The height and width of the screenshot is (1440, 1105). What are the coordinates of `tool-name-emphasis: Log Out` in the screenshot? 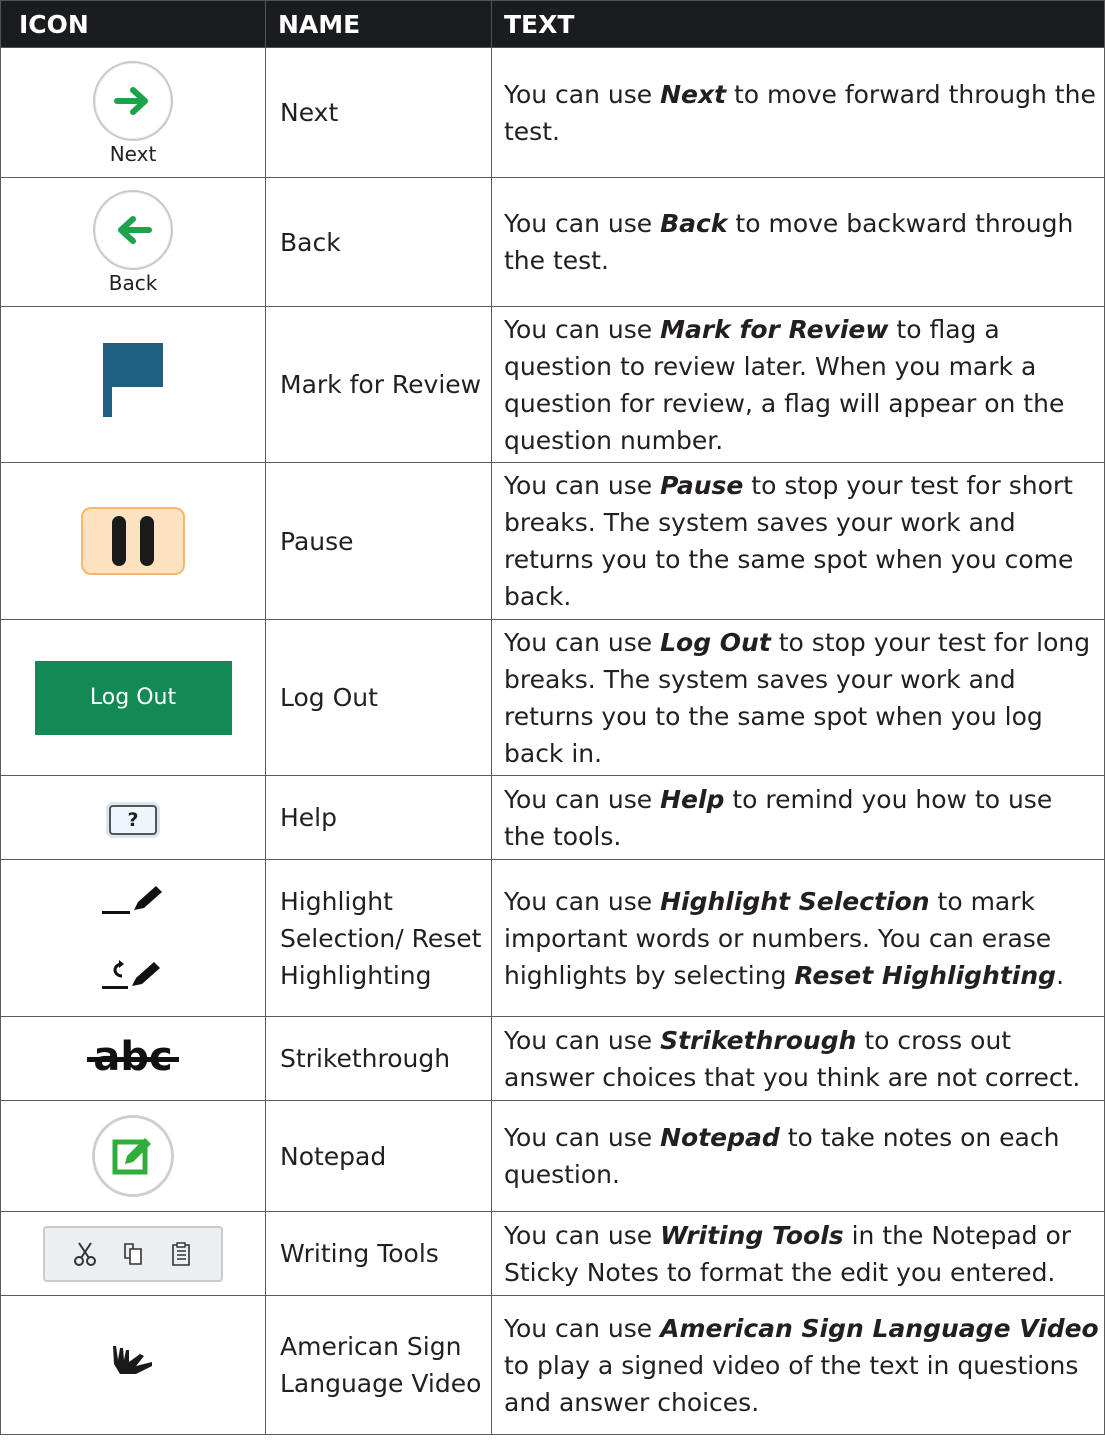 It's located at (715, 642).